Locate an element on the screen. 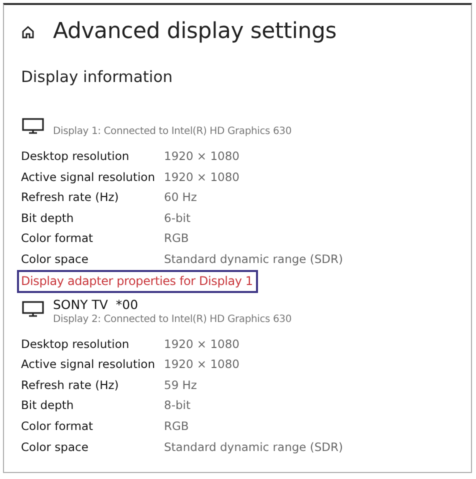 This screenshot has width=476, height=479. connection-info: Display 1: Connected to Intel(R) HD Graphics 630 is located at coordinates (172, 131).